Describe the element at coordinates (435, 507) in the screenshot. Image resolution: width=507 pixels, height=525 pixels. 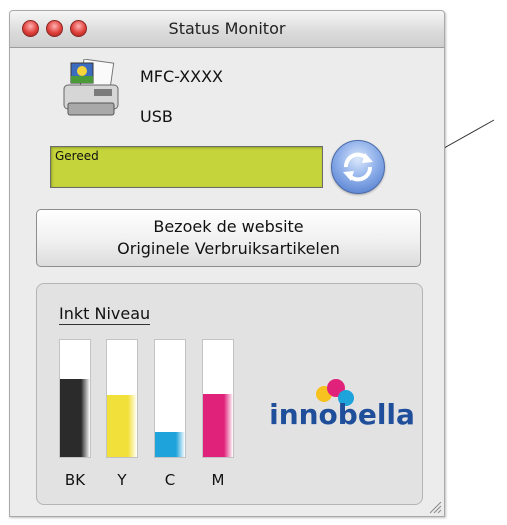
I see `resize-grip-icon` at that location.